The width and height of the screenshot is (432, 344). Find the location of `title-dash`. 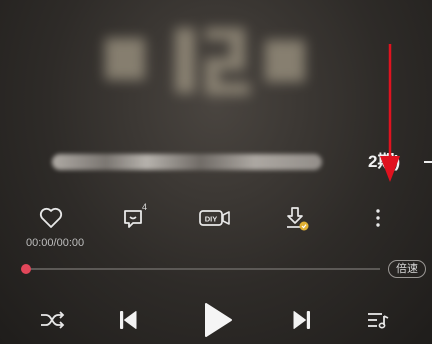

title-dash is located at coordinates (428, 162).